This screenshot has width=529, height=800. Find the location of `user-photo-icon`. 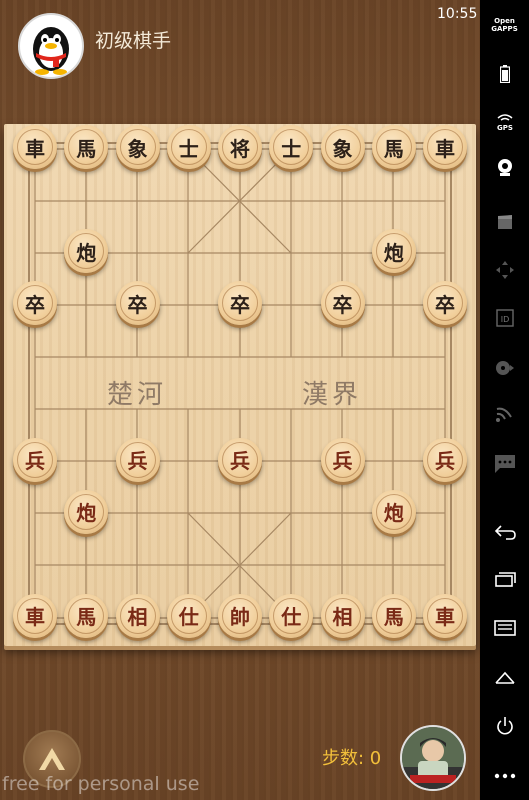

user-photo-icon is located at coordinates (433, 758).